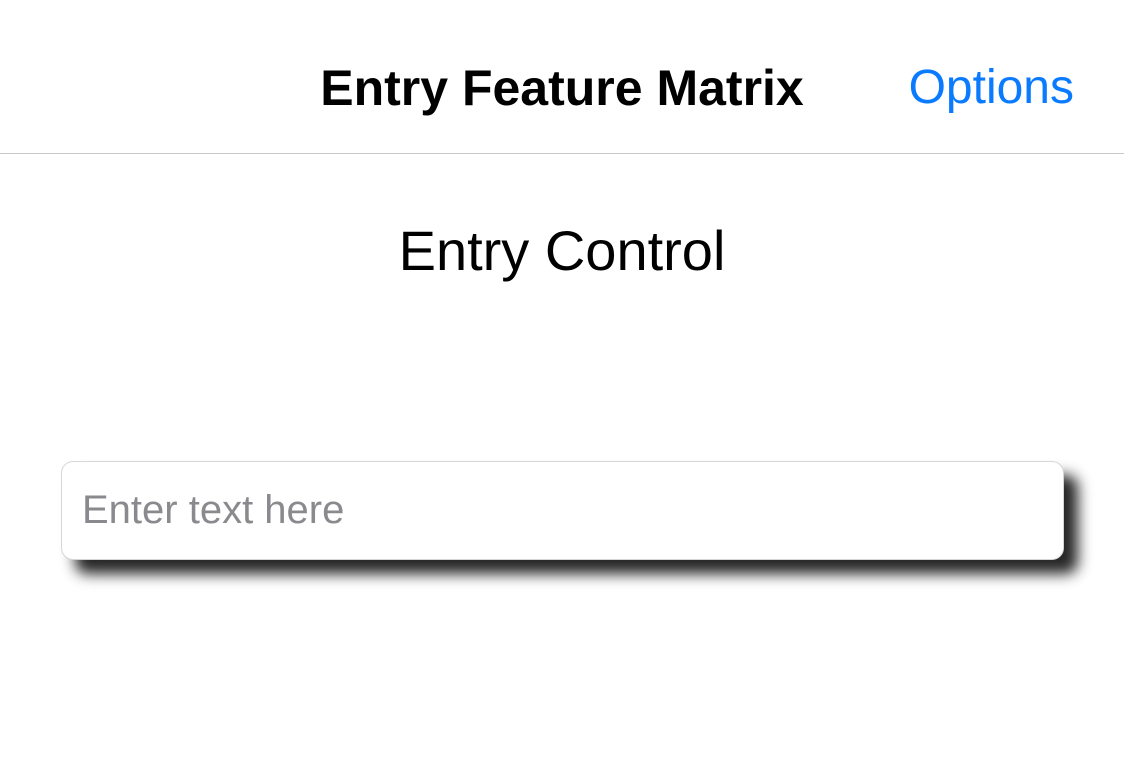 The width and height of the screenshot is (1124, 776). Describe the element at coordinates (562, 250) in the screenshot. I see `entry-control-heading: Entry Control` at that location.